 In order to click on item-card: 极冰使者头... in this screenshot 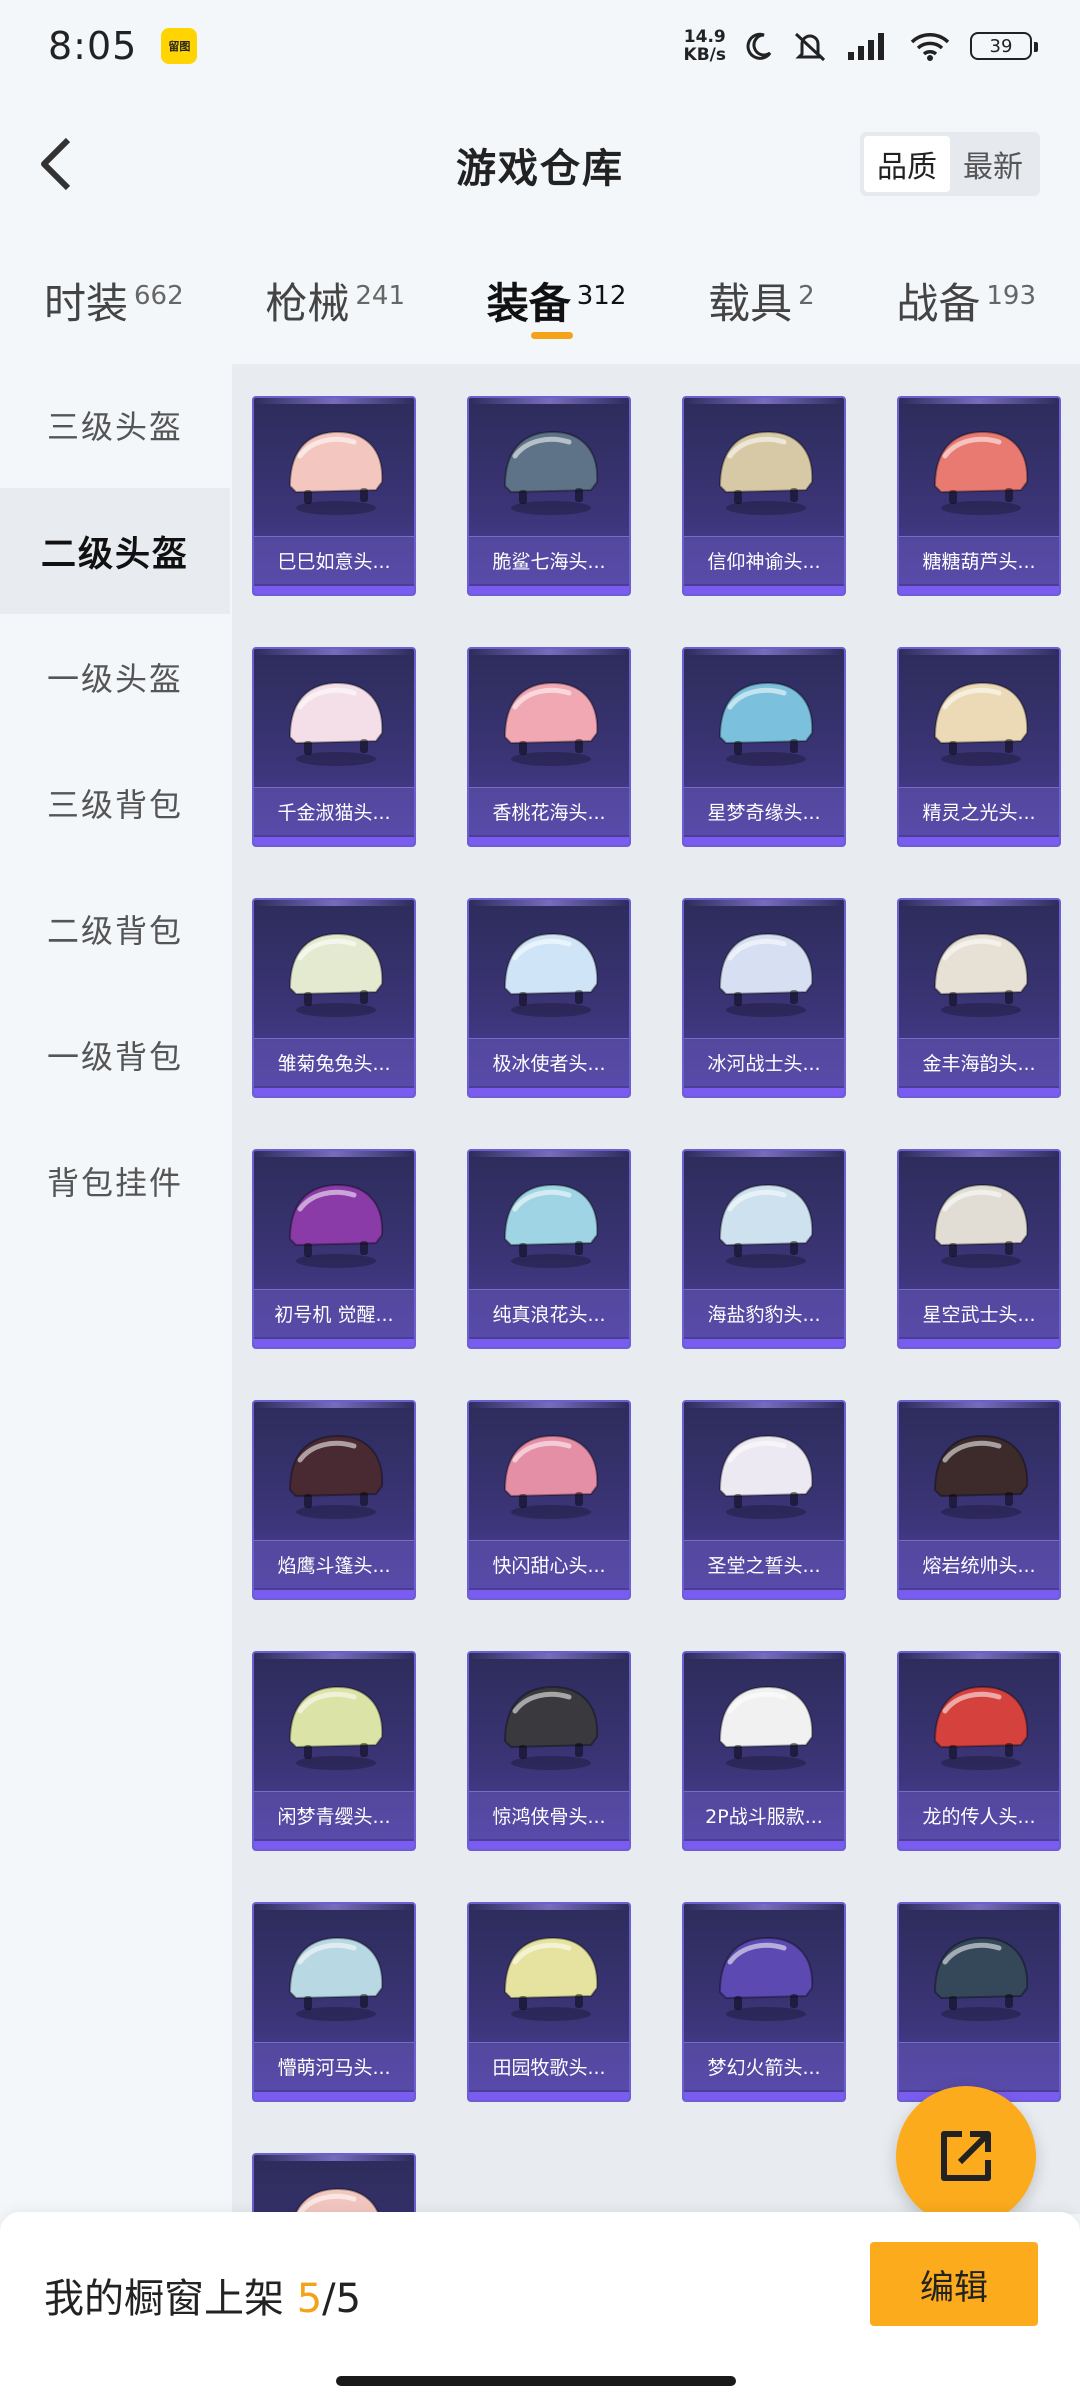, I will do `click(549, 998)`.